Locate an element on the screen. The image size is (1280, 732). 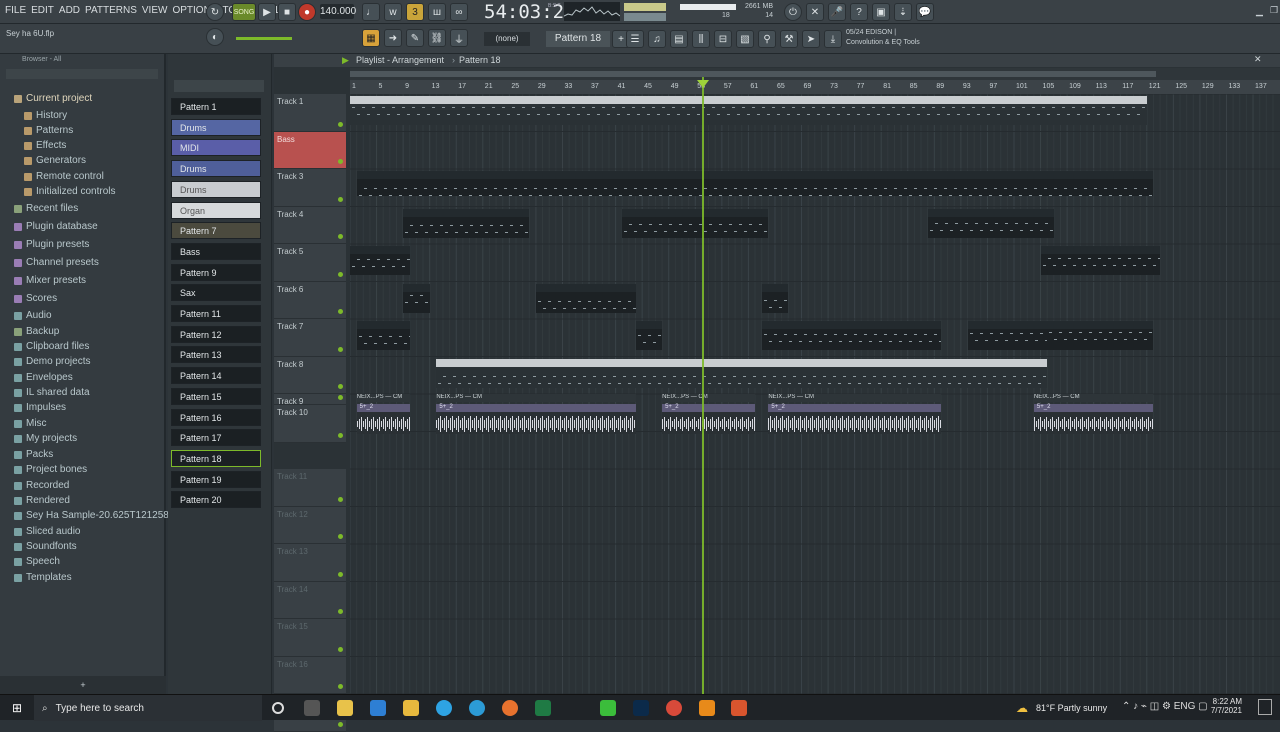
playlist-clip: Pattern 7 is located at coordinates (380, 260).